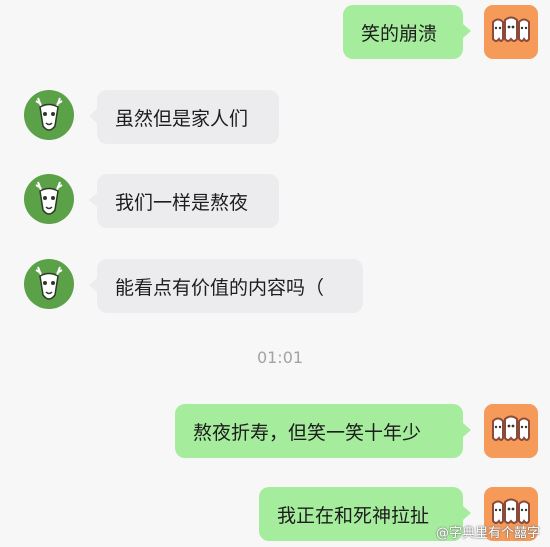 The height and width of the screenshot is (547, 550). Describe the element at coordinates (307, 432) in the screenshot. I see `message-text: 熬夜折寿，但笑一笑十年少` at that location.